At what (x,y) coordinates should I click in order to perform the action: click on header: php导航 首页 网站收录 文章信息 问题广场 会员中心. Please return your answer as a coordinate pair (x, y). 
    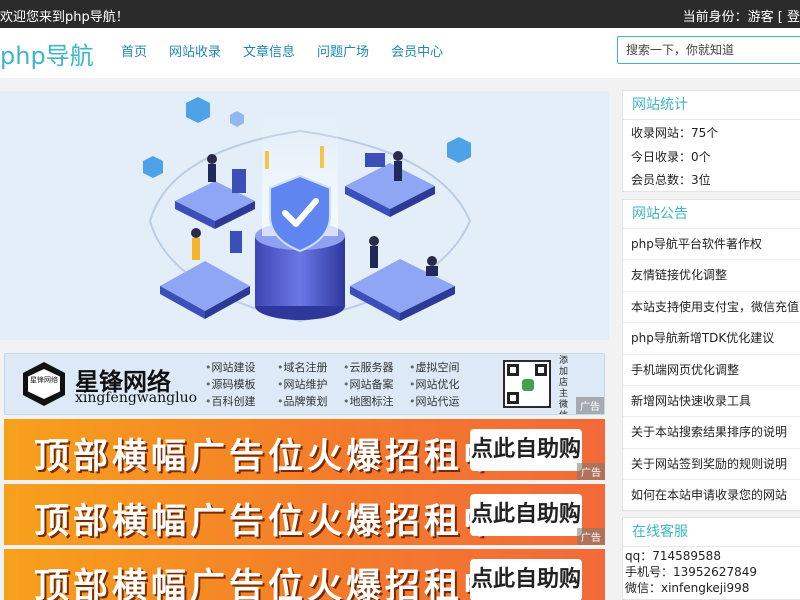
    Looking at the image, I should click on (400, 53).